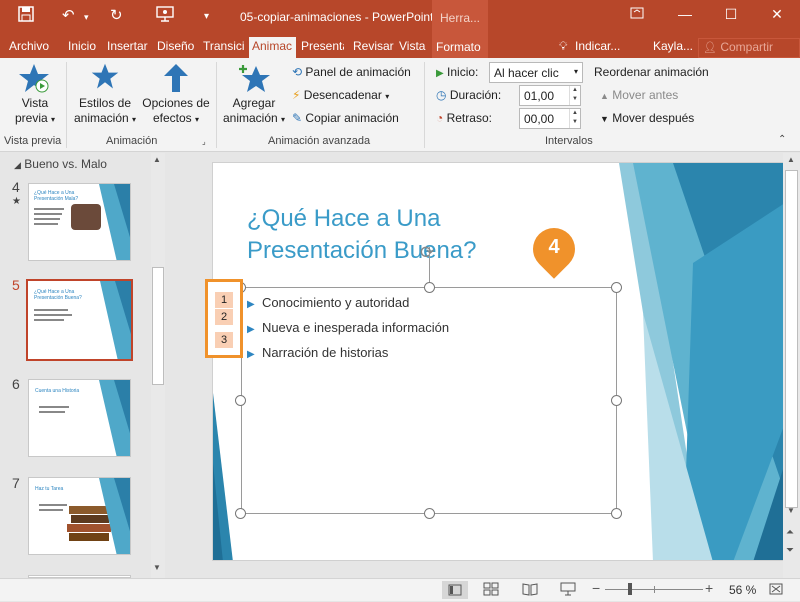 This screenshot has height=602, width=800. I want to click on animation-painter-label: Copiar animación, so click(352, 118).